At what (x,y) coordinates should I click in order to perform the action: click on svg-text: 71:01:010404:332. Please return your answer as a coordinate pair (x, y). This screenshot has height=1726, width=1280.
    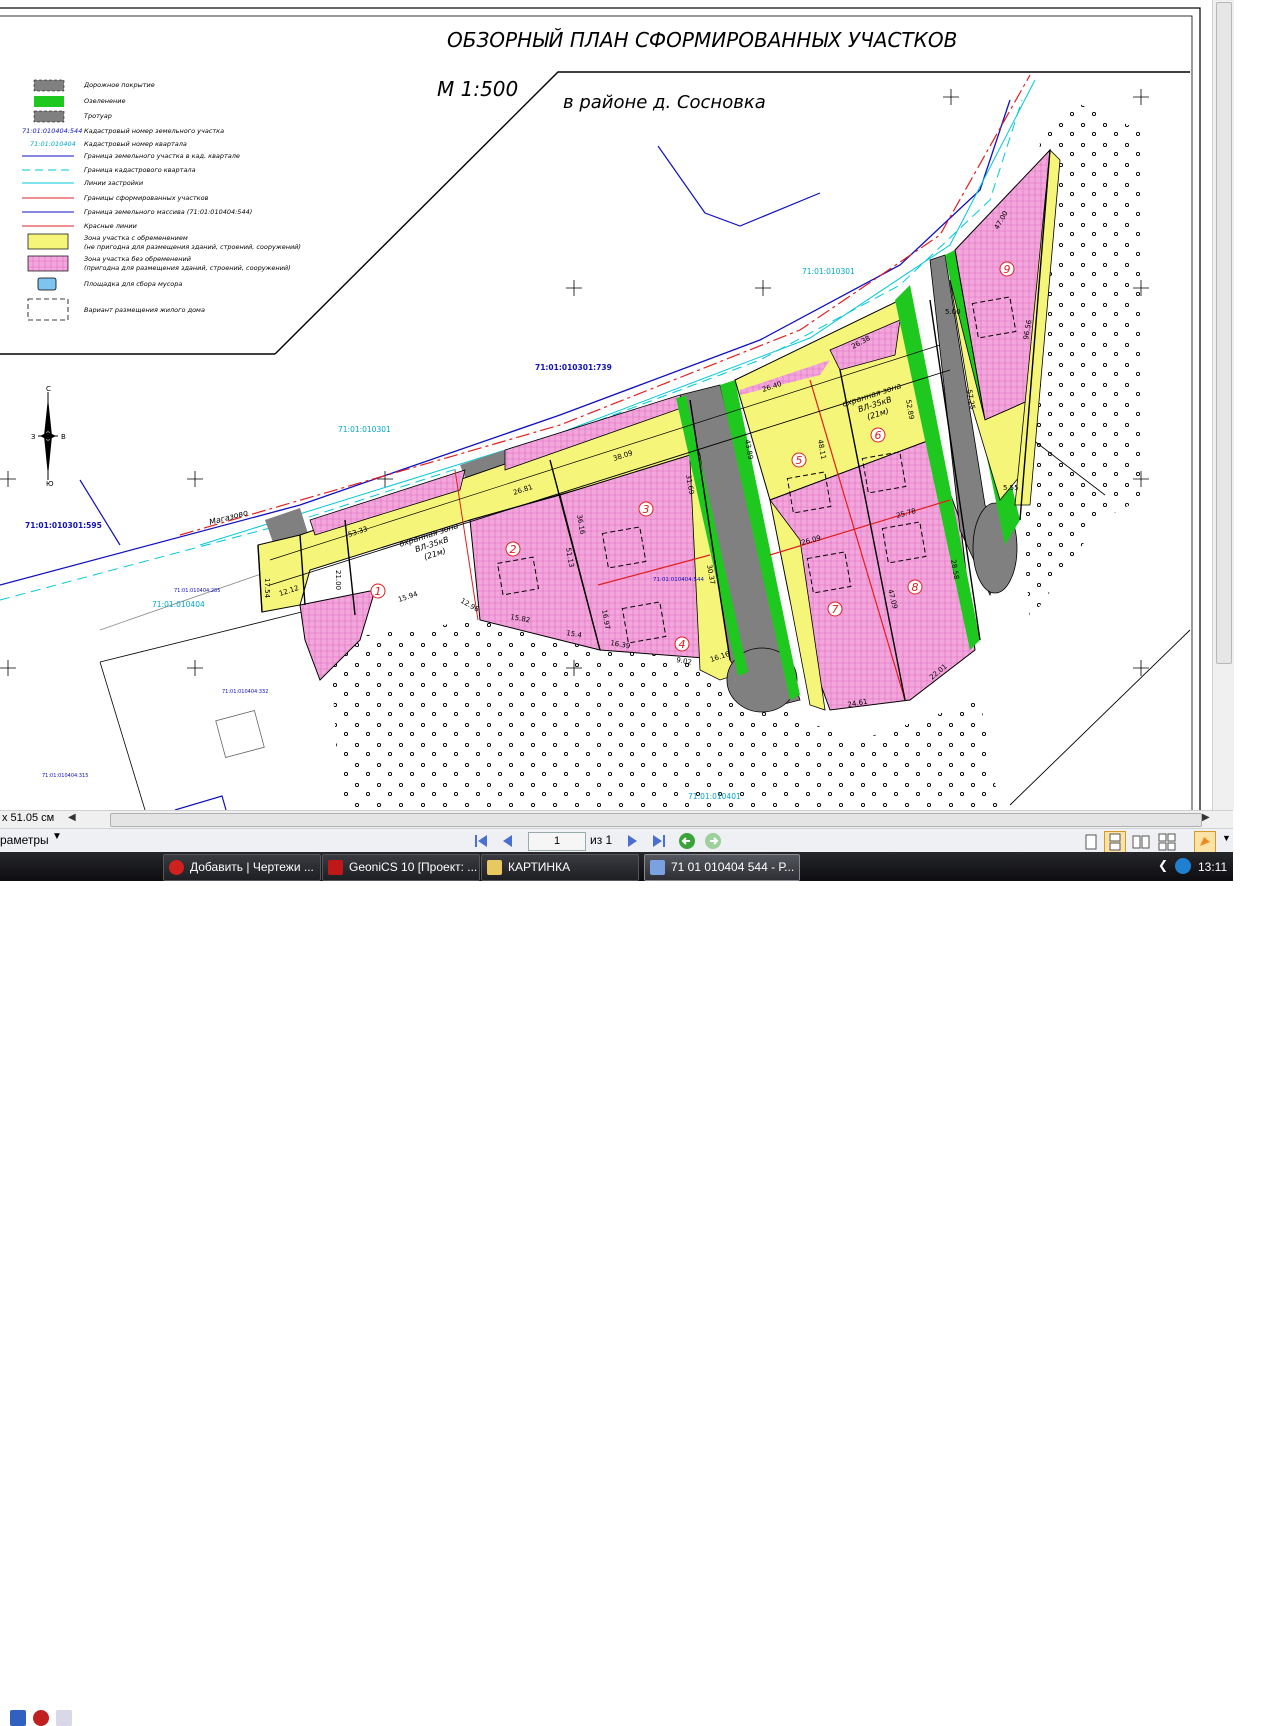
    Looking at the image, I should click on (245, 692).